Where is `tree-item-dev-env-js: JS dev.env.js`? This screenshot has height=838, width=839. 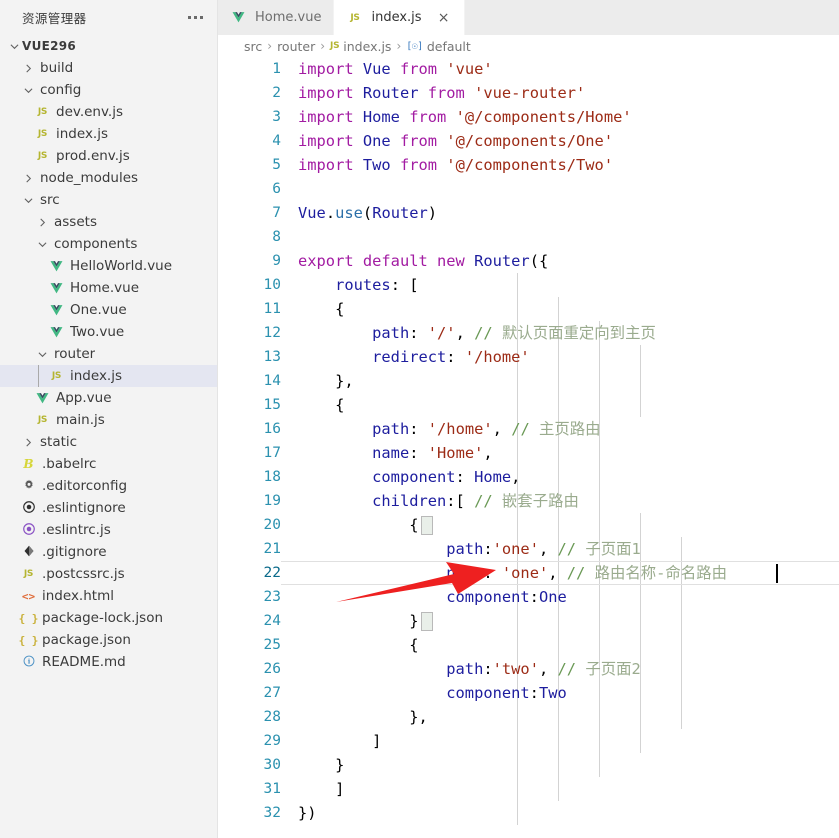 tree-item-dev-env-js: JS dev.env.js is located at coordinates (108, 112).